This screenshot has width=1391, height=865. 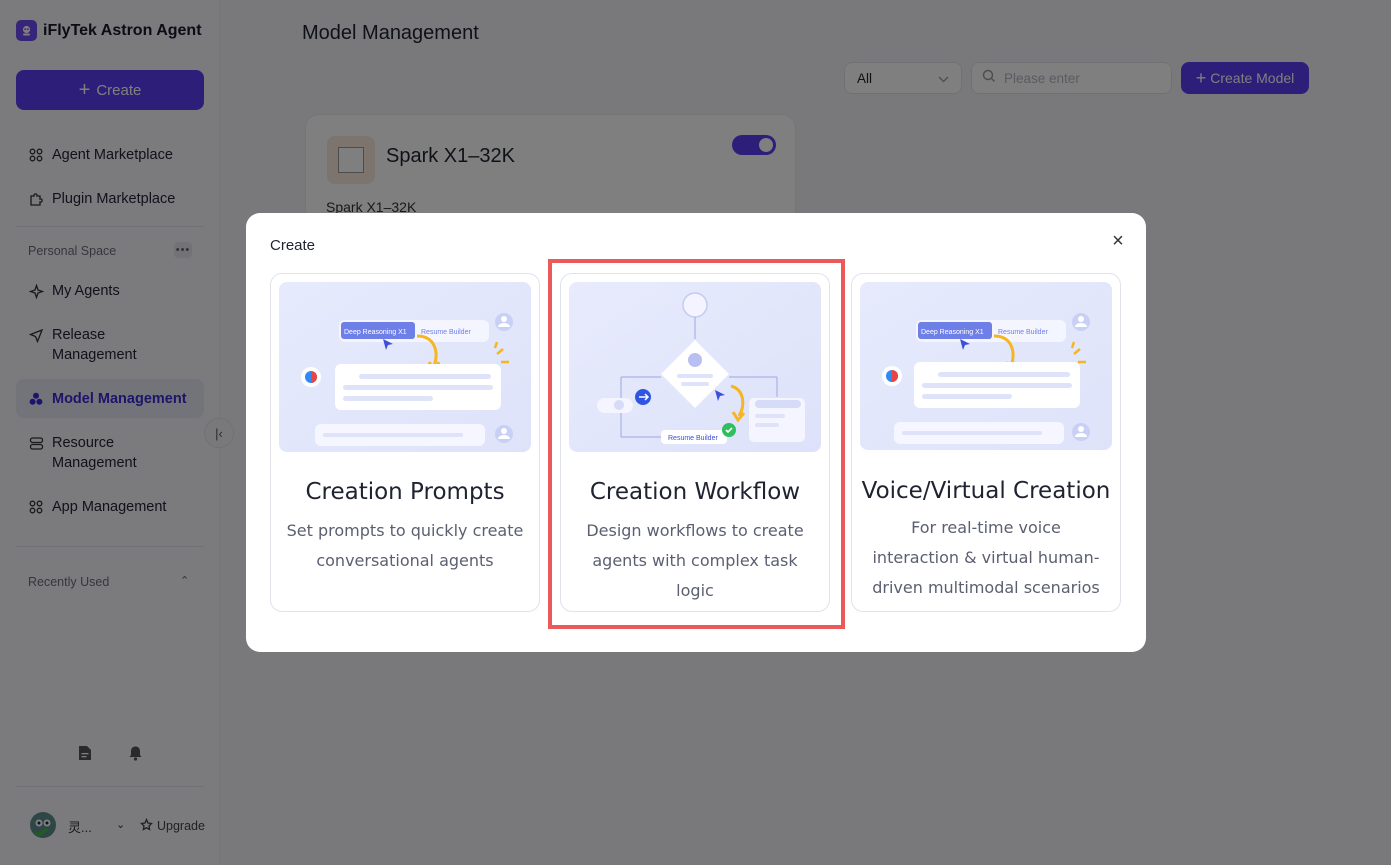 I want to click on option-title: Voice/Virtual Creation, so click(x=986, y=491).